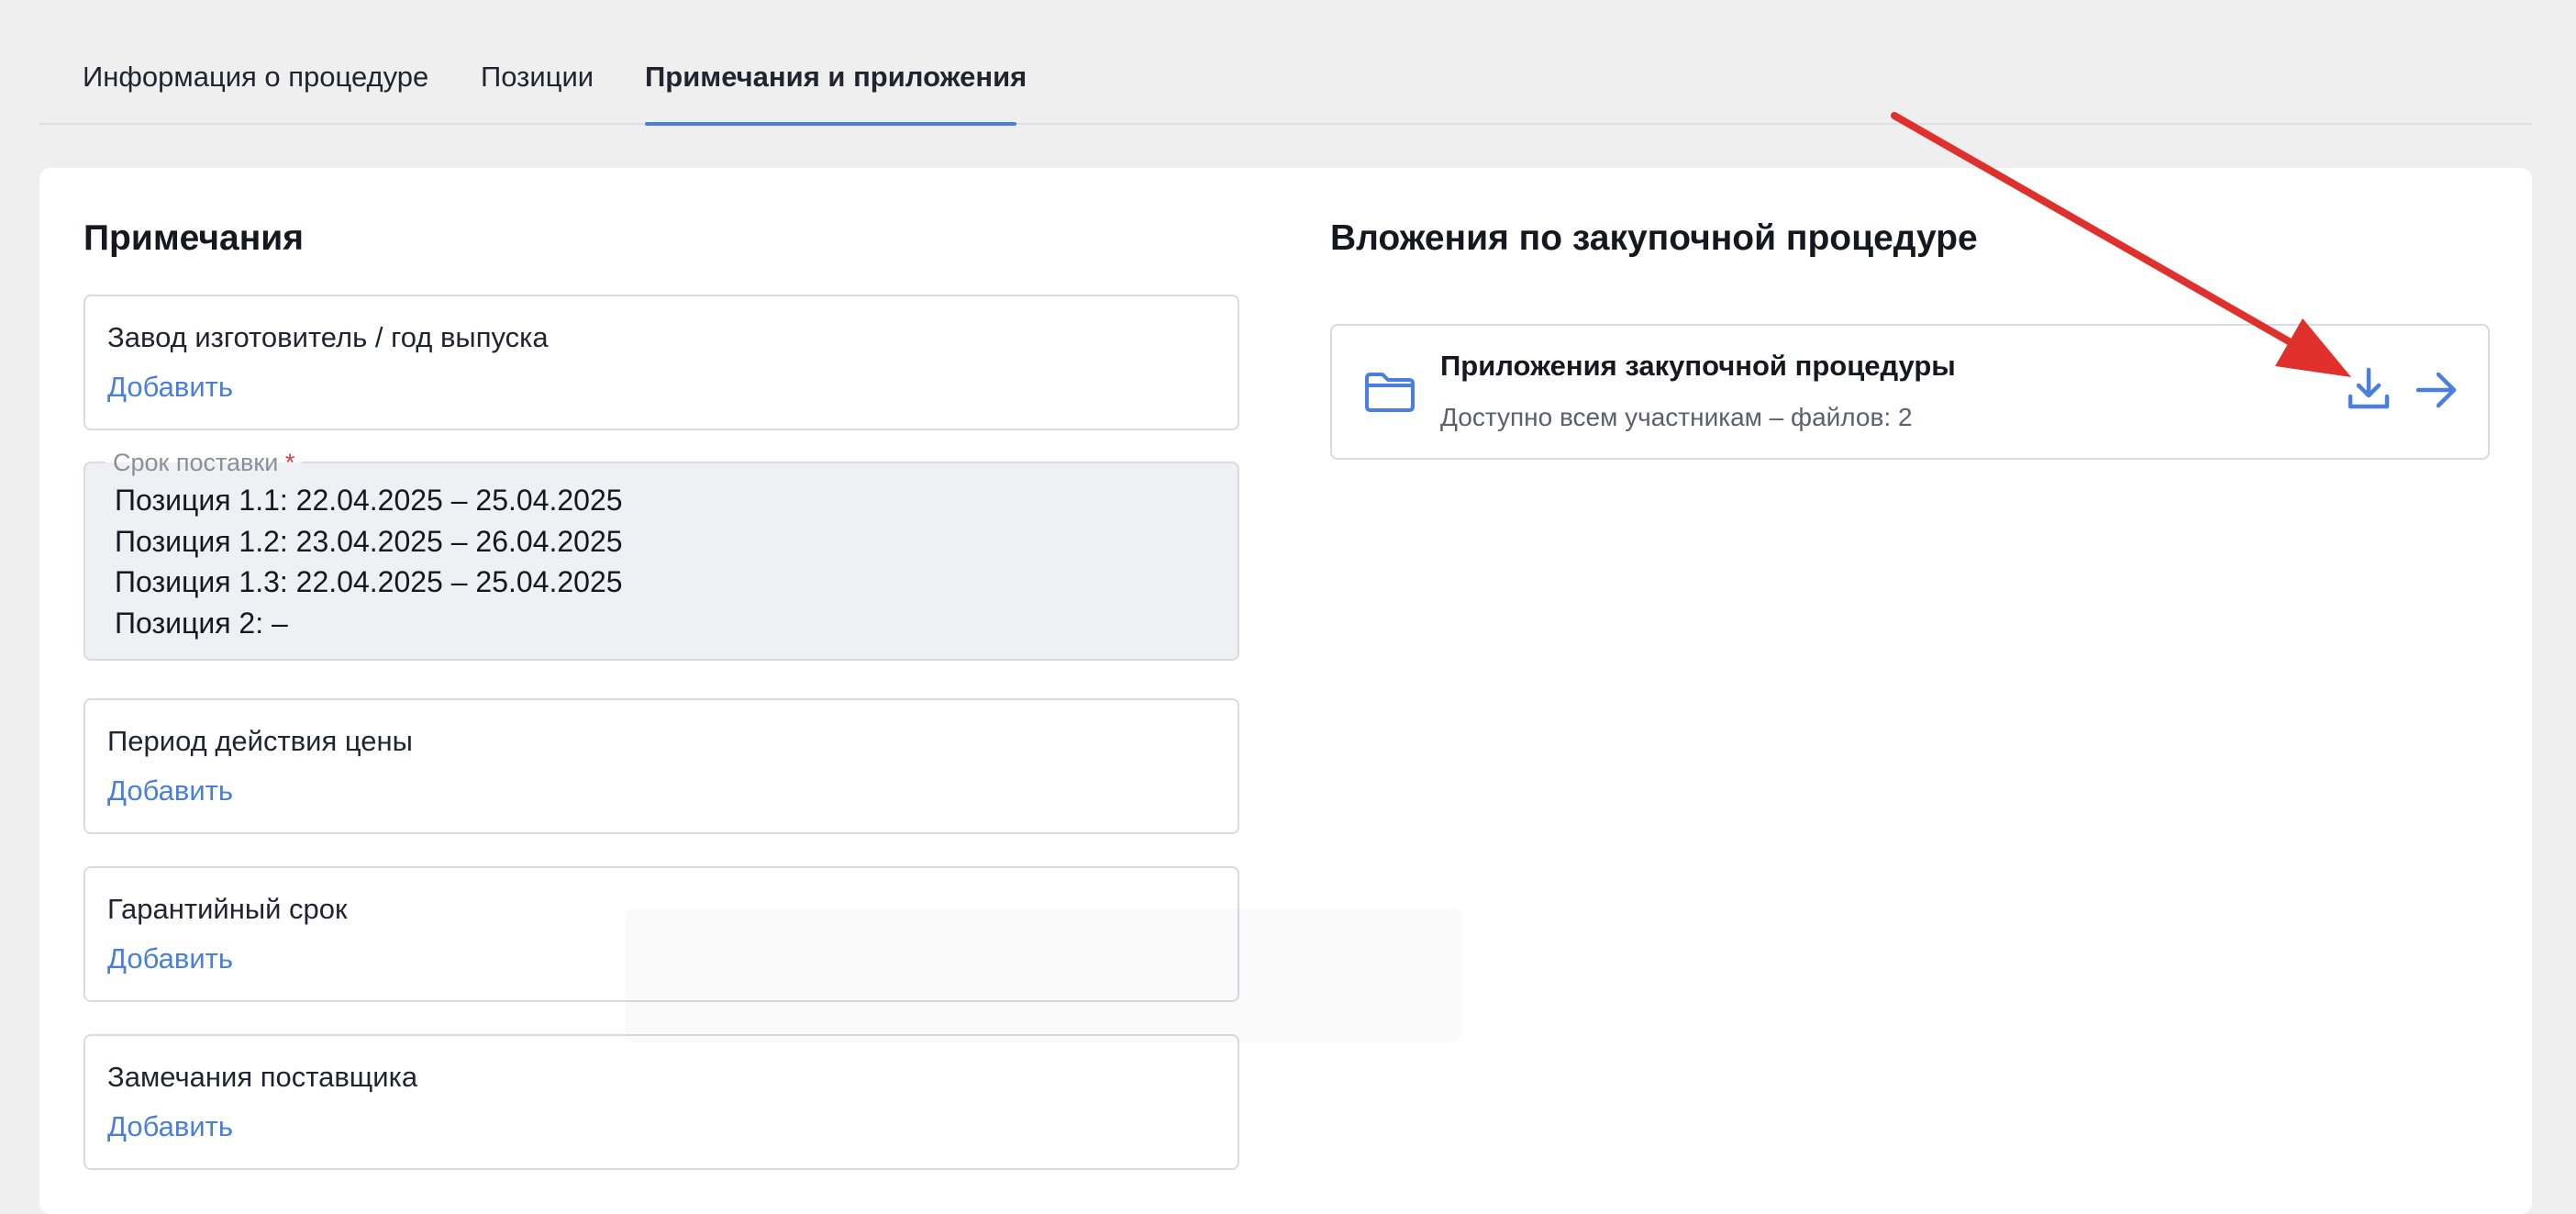 The height and width of the screenshot is (1214, 2576). Describe the element at coordinates (369, 581) in the screenshot. I see `delivery-line: Позиция 1.3: 22.04.2025 – 25.04.2025` at that location.